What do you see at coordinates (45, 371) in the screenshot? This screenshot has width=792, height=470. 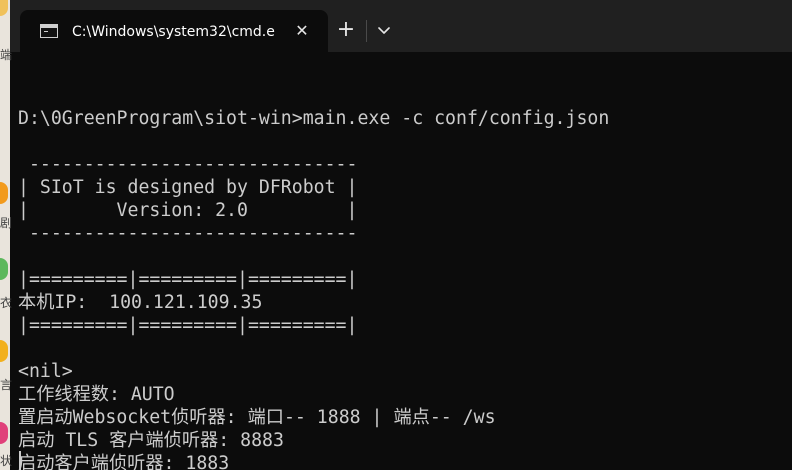 I see `console-line: <nil>` at bounding box center [45, 371].